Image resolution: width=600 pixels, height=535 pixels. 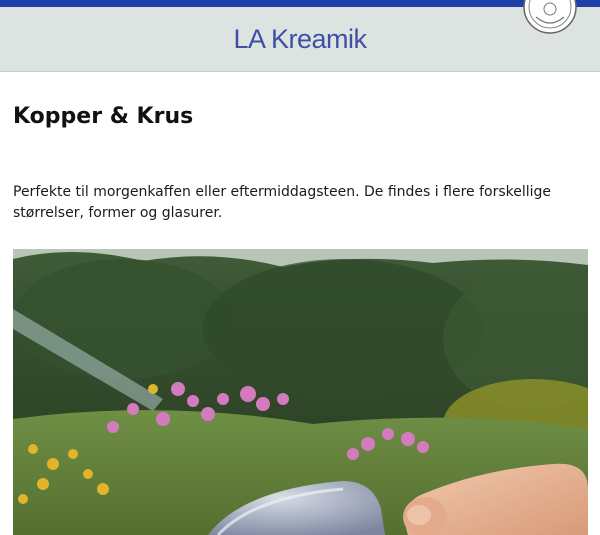 What do you see at coordinates (103, 116) in the screenshot?
I see `page-title: Kopper & Krus` at bounding box center [103, 116].